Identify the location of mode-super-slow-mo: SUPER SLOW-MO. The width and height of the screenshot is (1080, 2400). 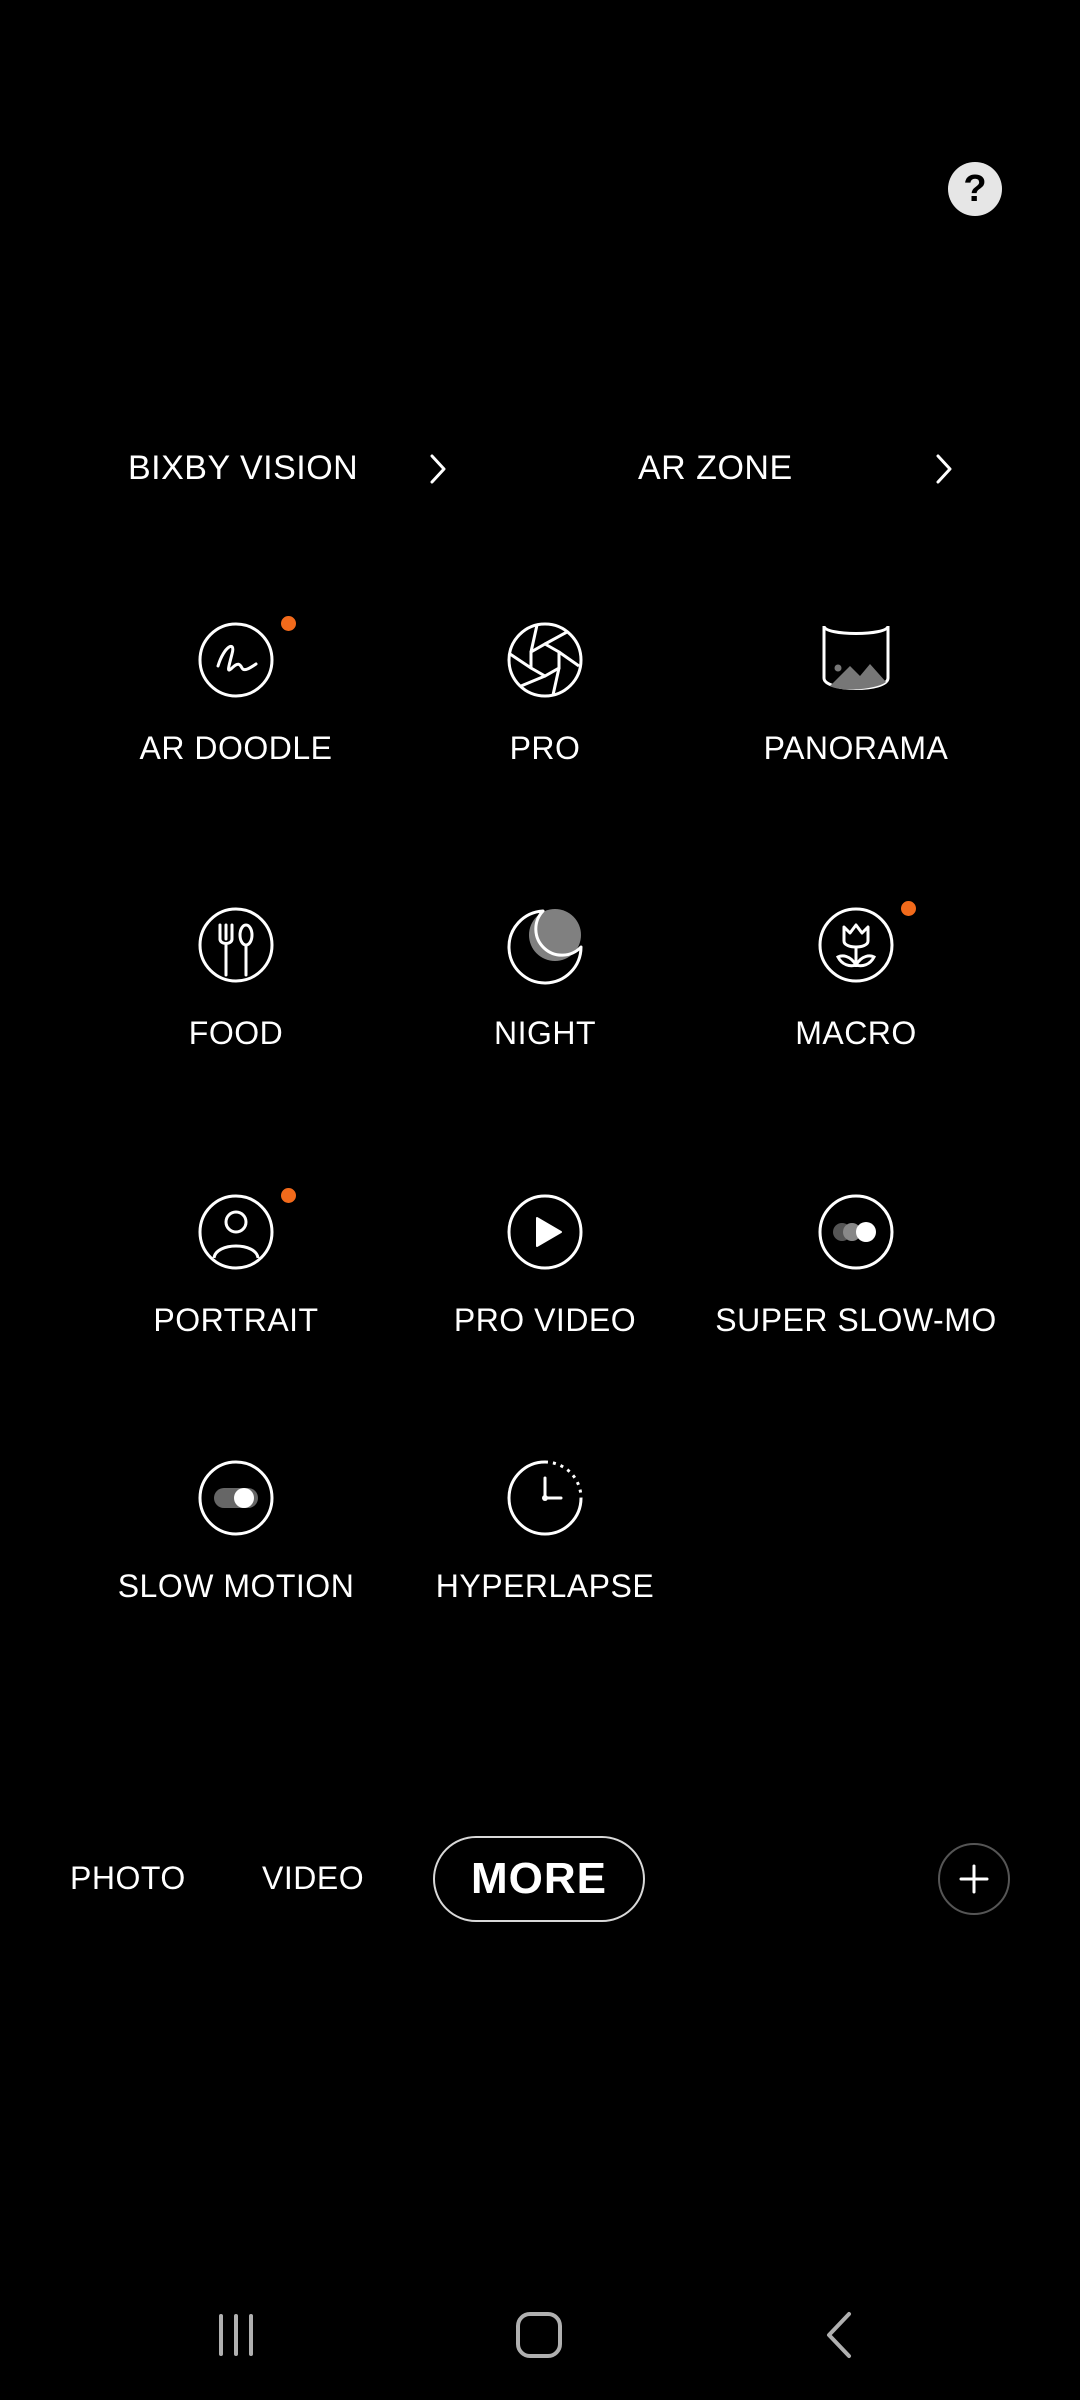
(856, 1265).